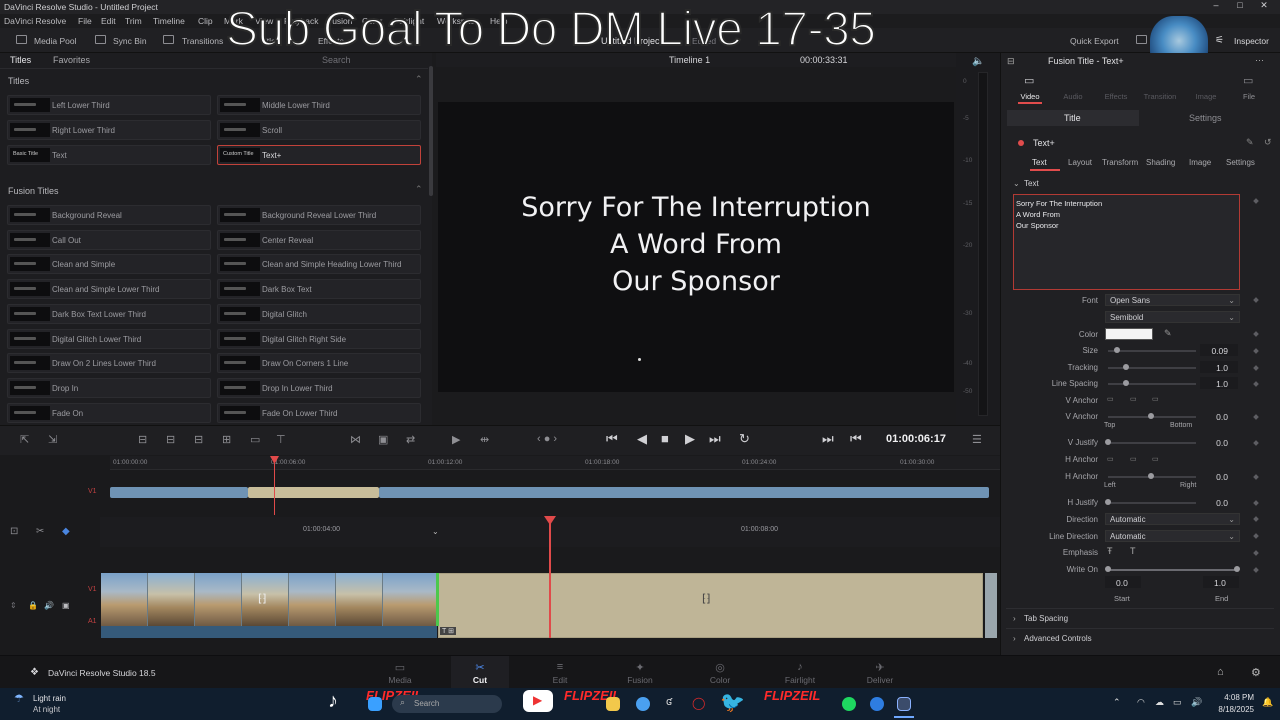  Describe the element at coordinates (1152, 443) in the screenshot. I see `v-justify-slider` at that location.